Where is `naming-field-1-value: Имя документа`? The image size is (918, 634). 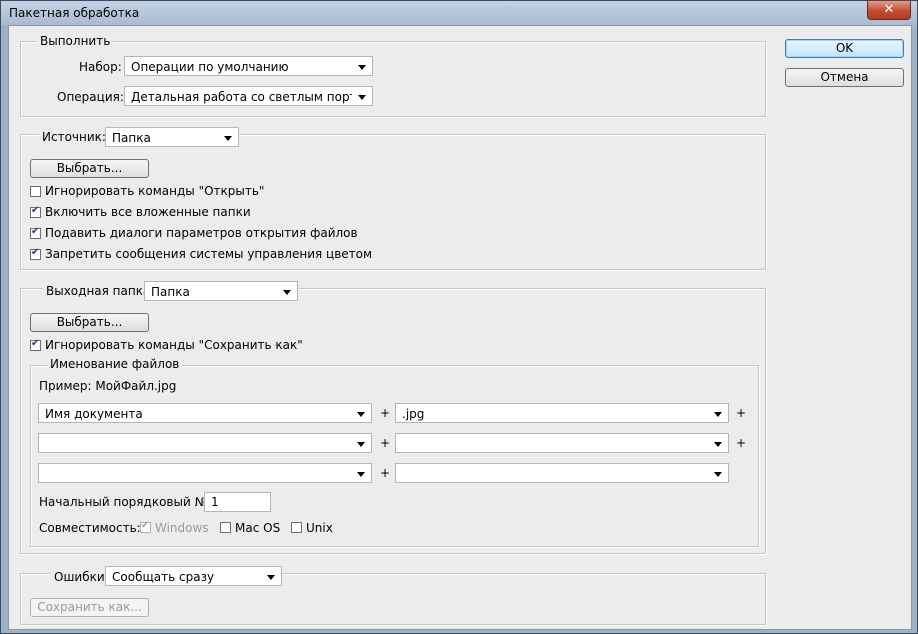
naming-field-1-value: Имя документа is located at coordinates (94, 414).